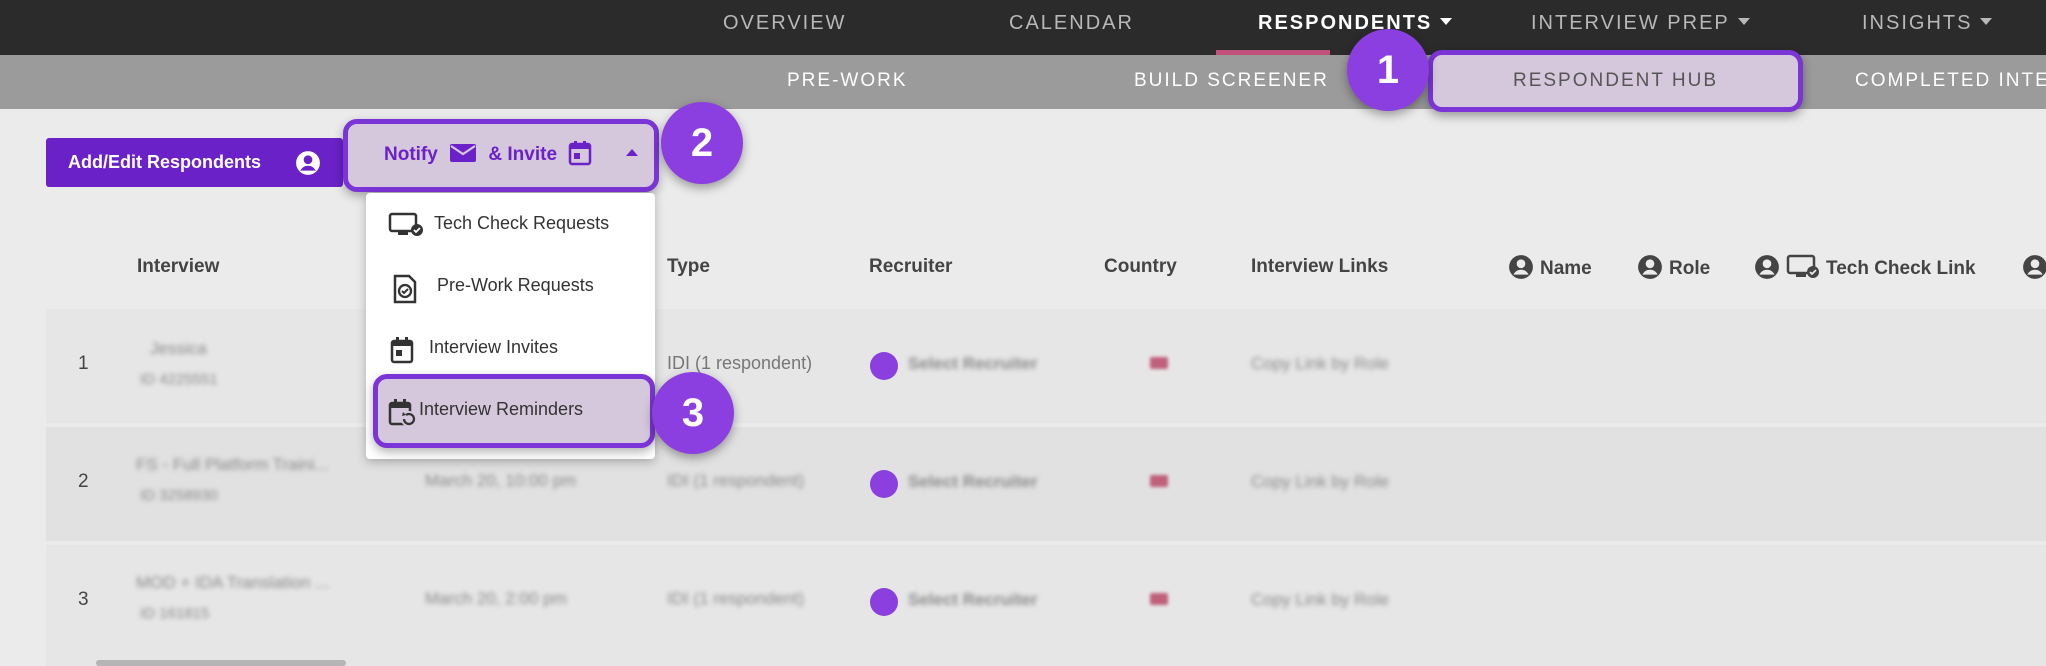 The width and height of the screenshot is (2046, 666). Describe the element at coordinates (463, 152) in the screenshot. I see `envelope-icon` at that location.